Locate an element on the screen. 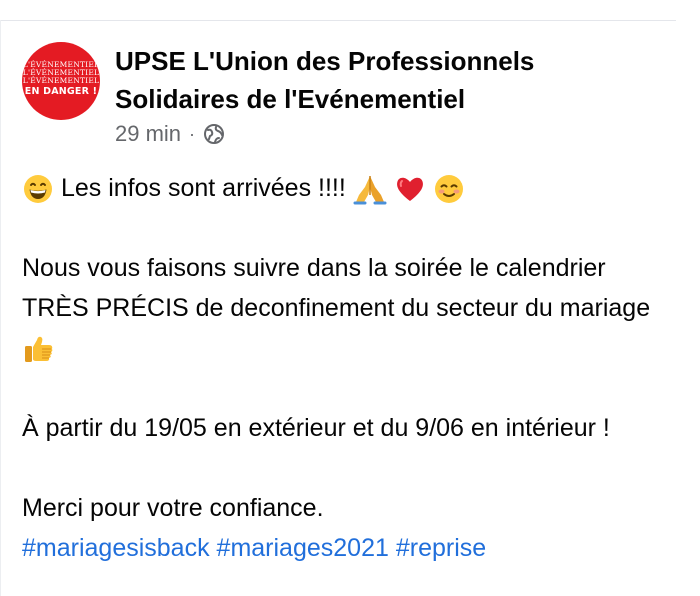  folded-hands-emoji is located at coordinates (370, 190).